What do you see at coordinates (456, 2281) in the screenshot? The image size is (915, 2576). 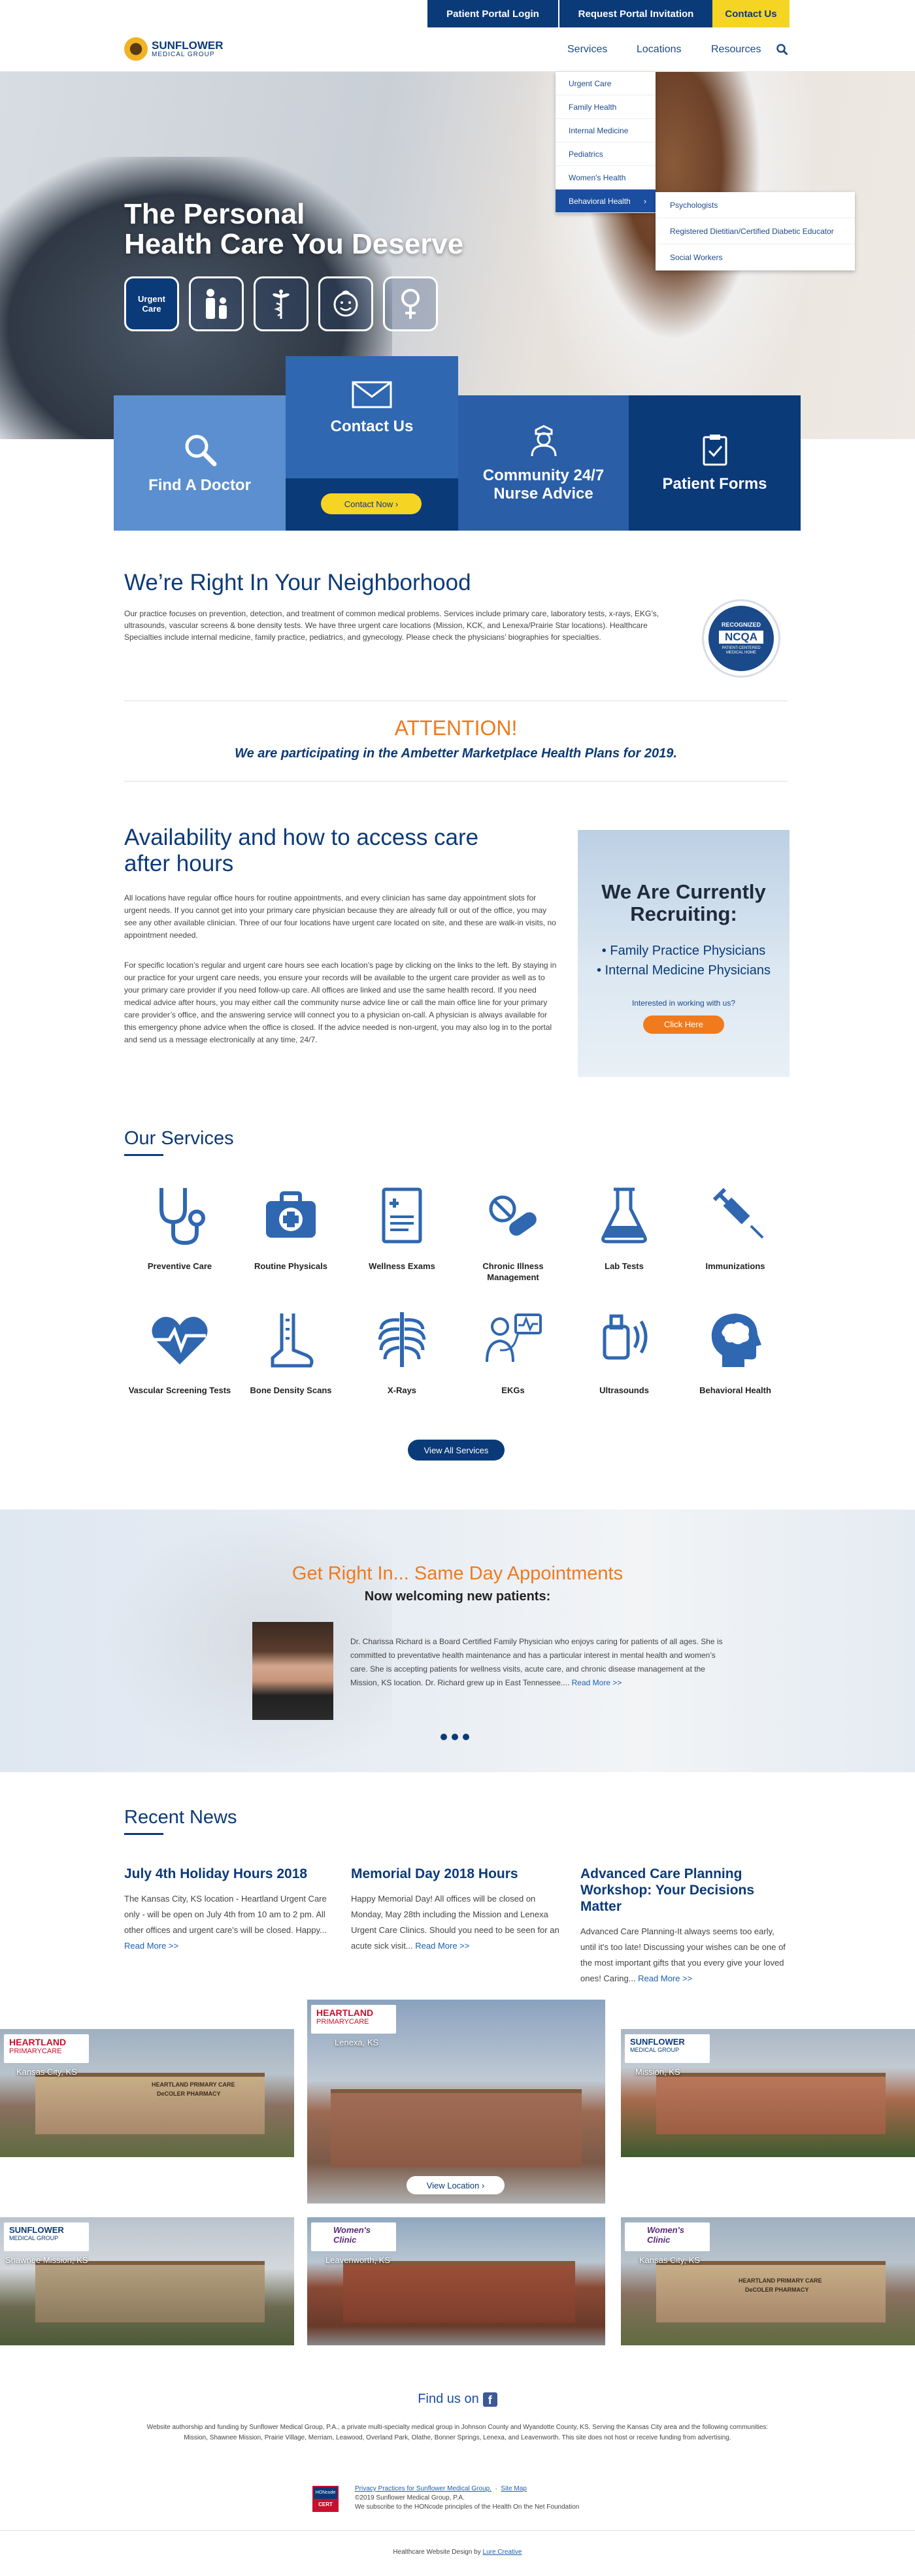 I see `location-card: Women's Clinic Leavenworth, KS` at bounding box center [456, 2281].